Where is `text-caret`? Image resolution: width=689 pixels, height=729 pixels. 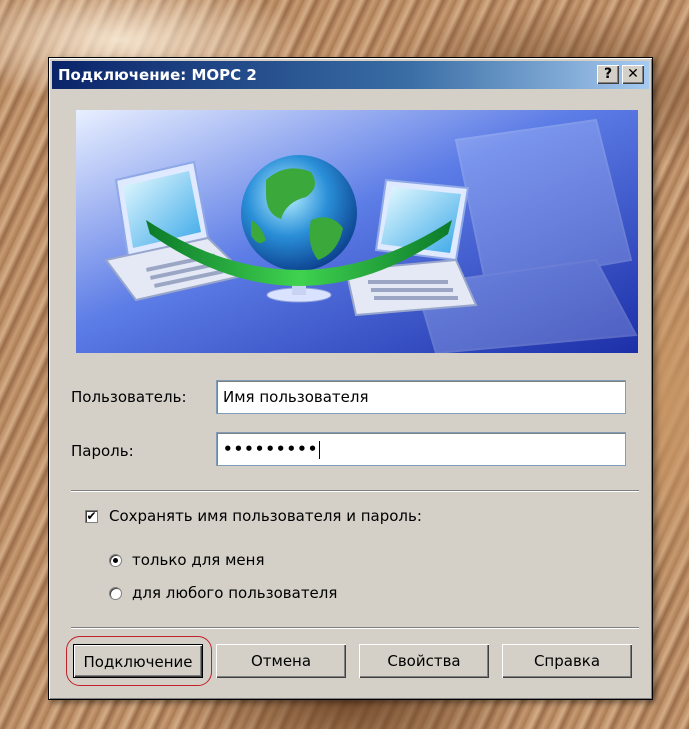 text-caret is located at coordinates (320, 449).